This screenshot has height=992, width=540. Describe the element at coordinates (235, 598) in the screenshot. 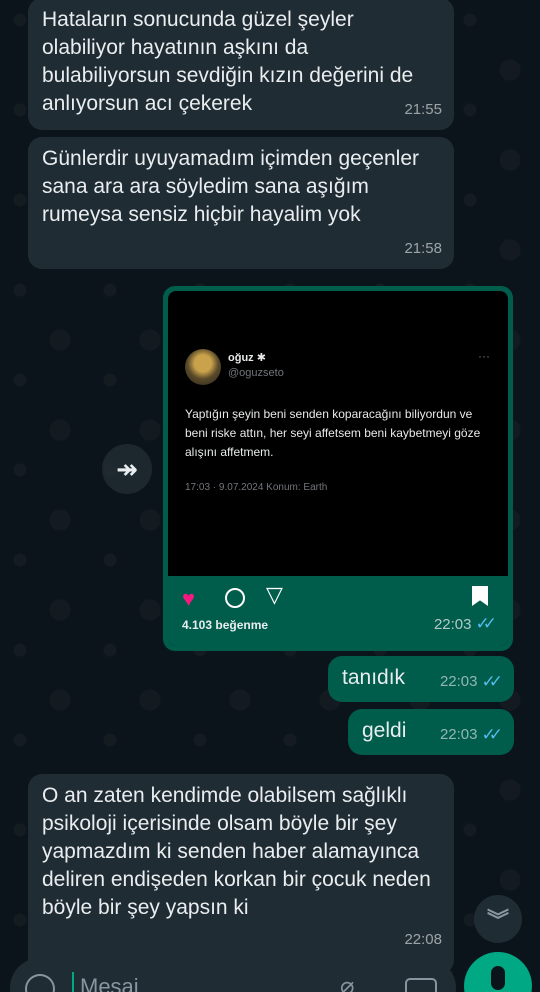

I see `comment-icon` at that location.